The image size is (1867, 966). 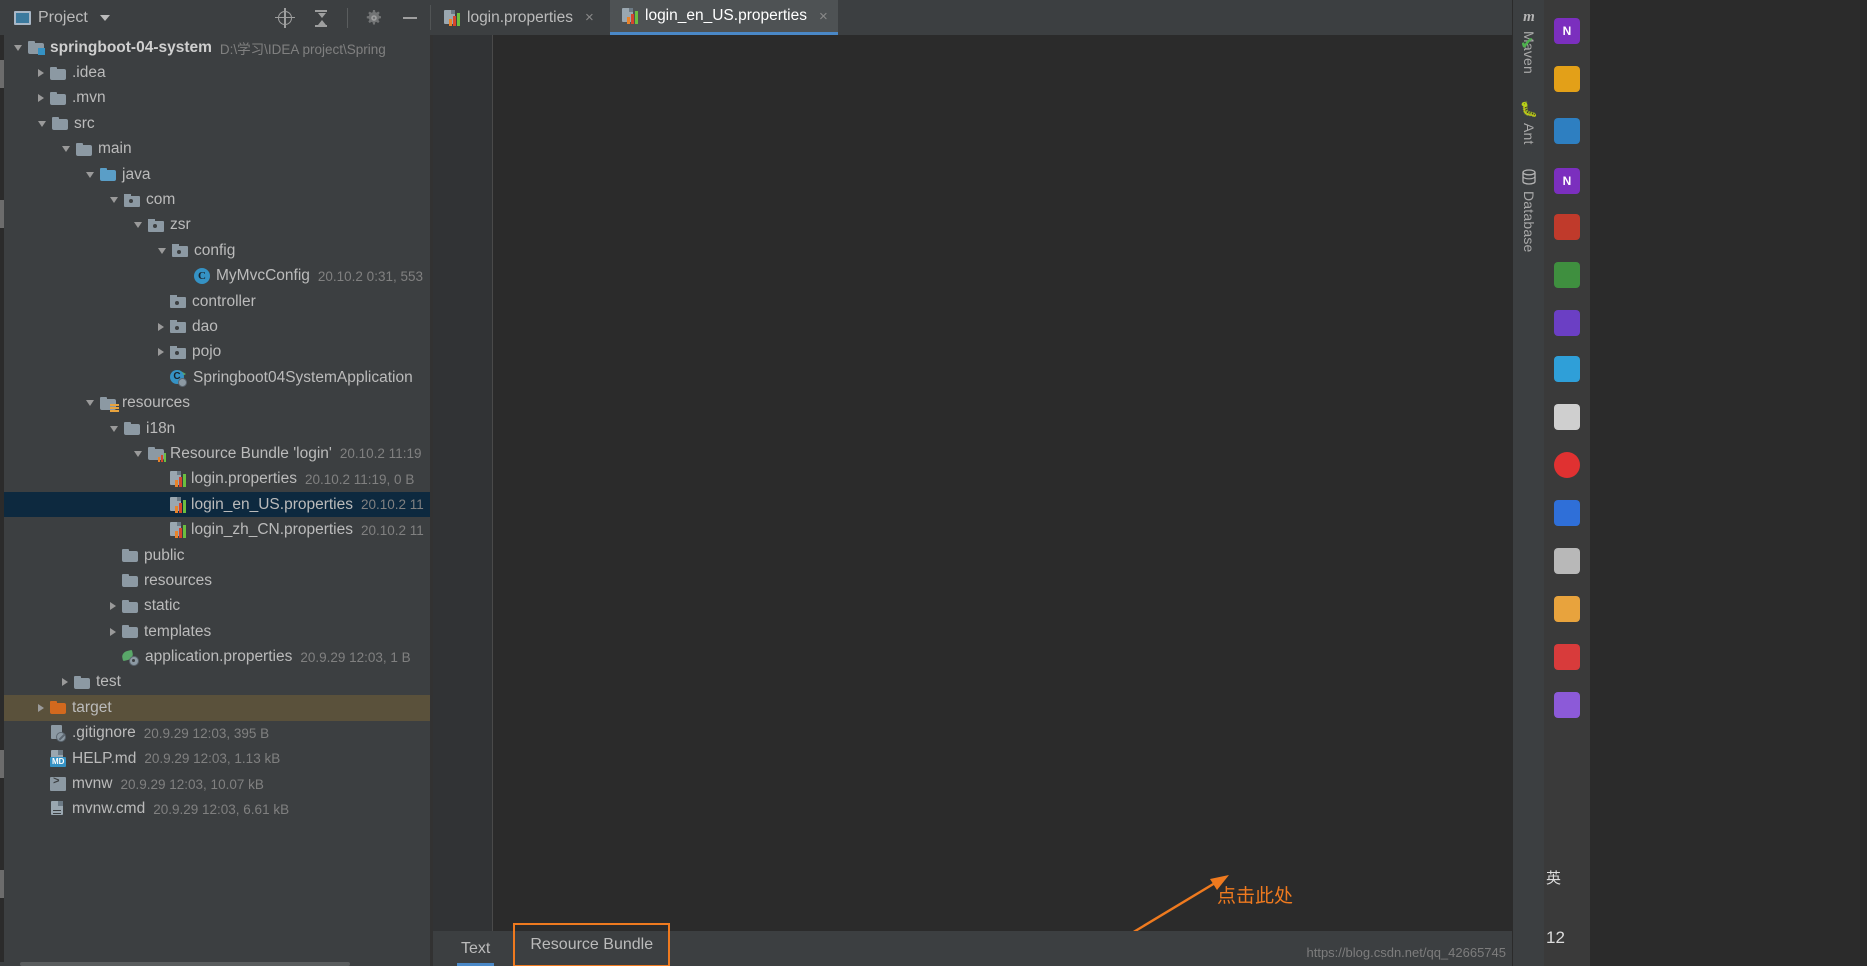 What do you see at coordinates (1529, 210) in the screenshot?
I see `tool-button-database: Database` at bounding box center [1529, 210].